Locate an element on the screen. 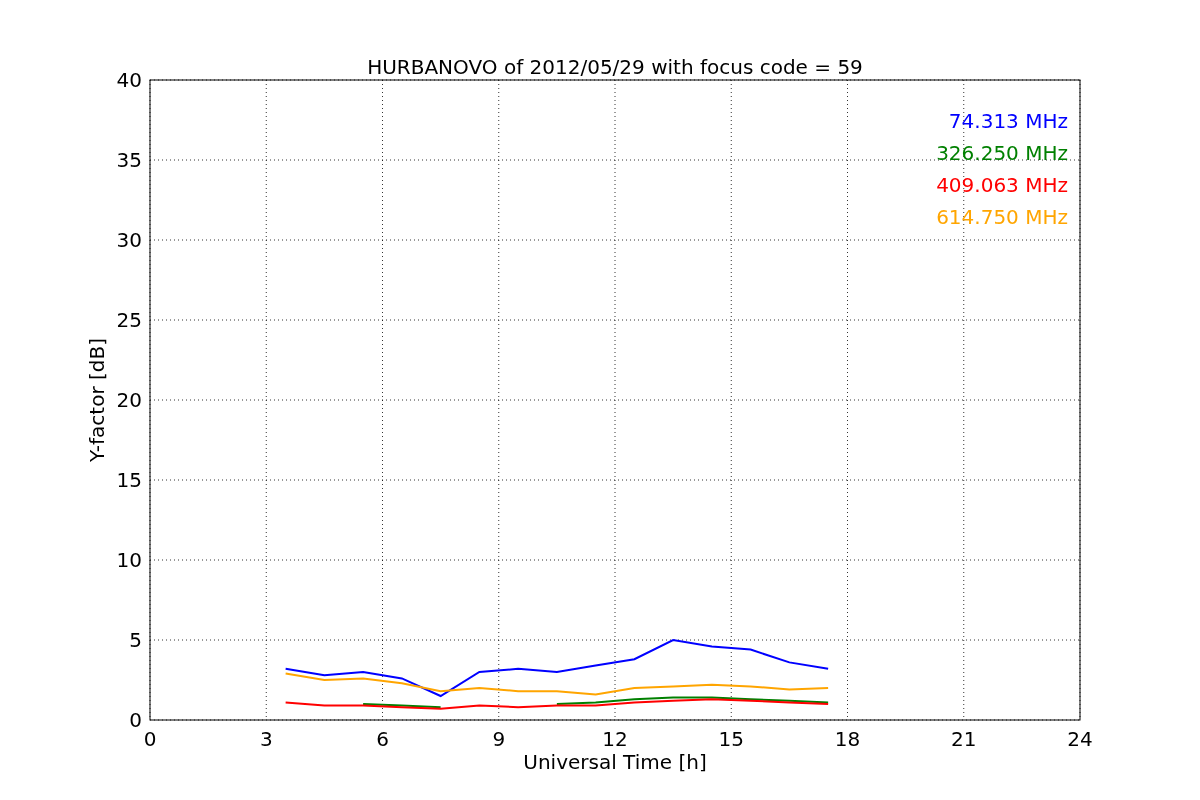 Image resolution: width=1200 pixels, height=800 pixels. x-tick-label: 9 is located at coordinates (499, 739).